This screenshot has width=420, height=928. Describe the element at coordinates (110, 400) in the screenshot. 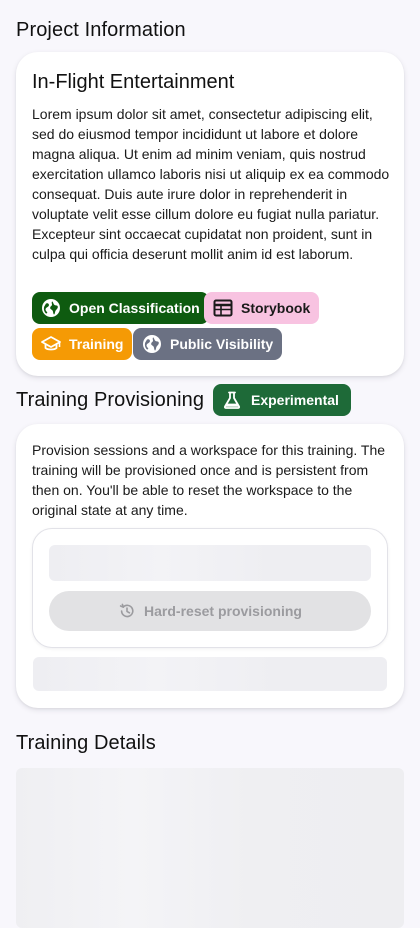

I see `training-provisioning-heading: Training Provisioning` at that location.